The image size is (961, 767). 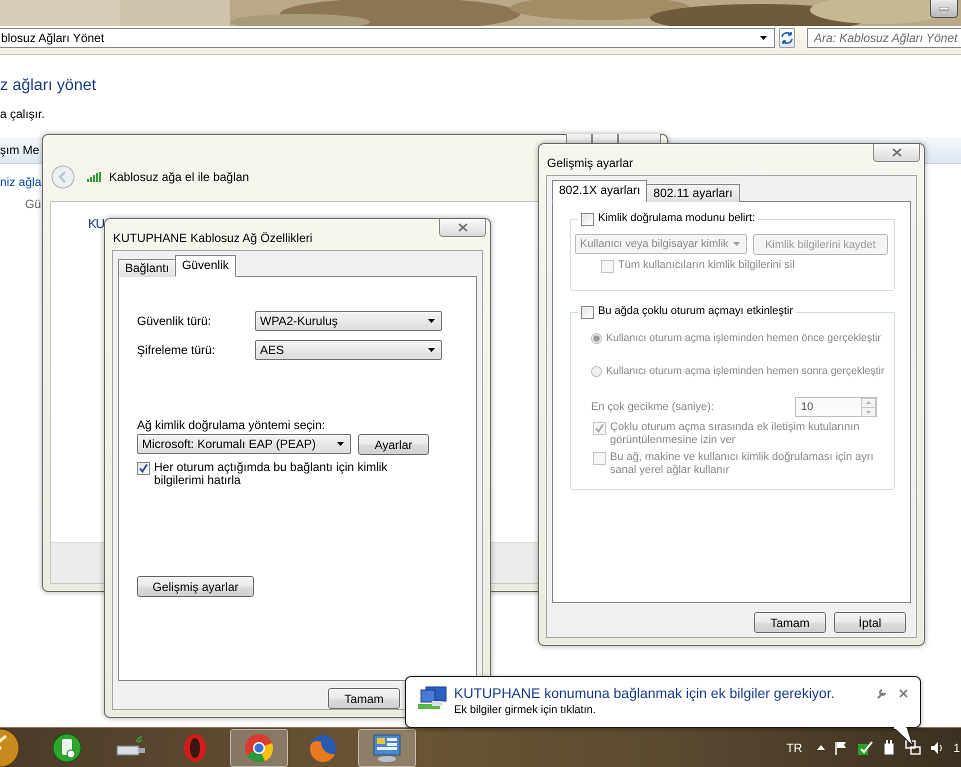 I want to click on speaker-icon, so click(x=937, y=747).